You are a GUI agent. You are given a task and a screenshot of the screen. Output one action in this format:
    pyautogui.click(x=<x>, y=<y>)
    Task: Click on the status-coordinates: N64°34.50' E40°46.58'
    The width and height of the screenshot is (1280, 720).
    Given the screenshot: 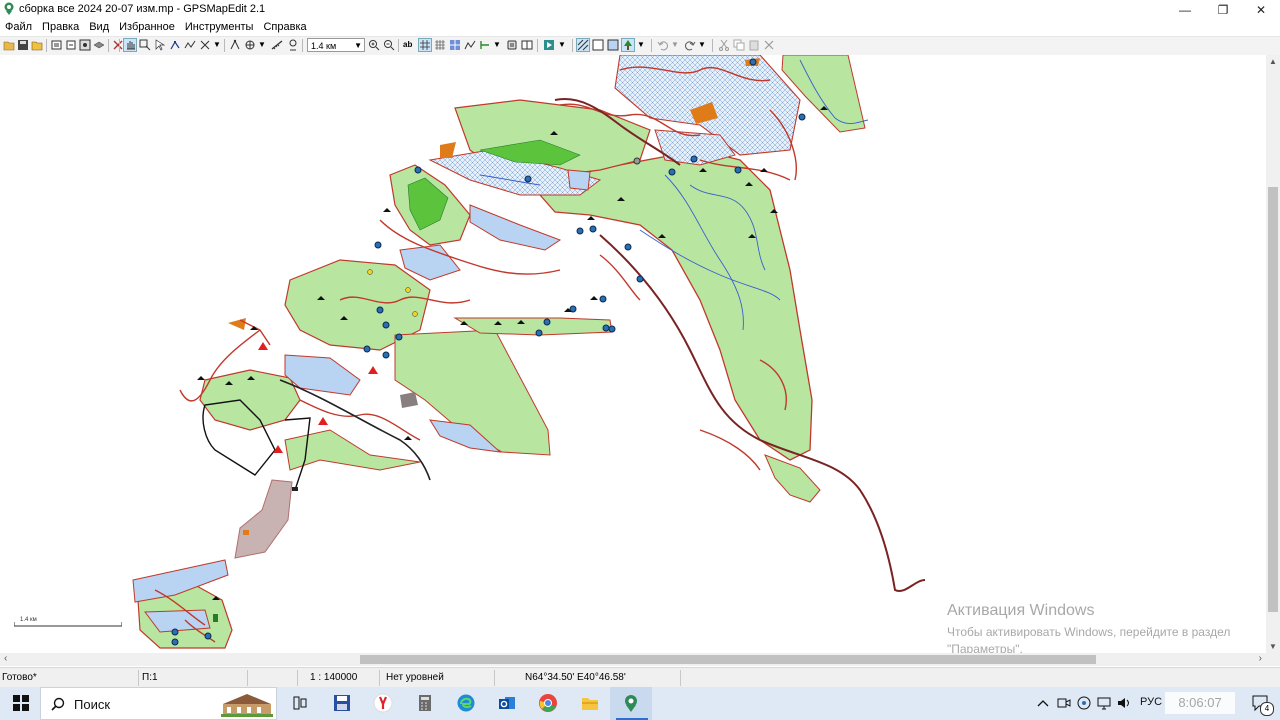 What is the action you would take?
    pyautogui.click(x=575, y=677)
    